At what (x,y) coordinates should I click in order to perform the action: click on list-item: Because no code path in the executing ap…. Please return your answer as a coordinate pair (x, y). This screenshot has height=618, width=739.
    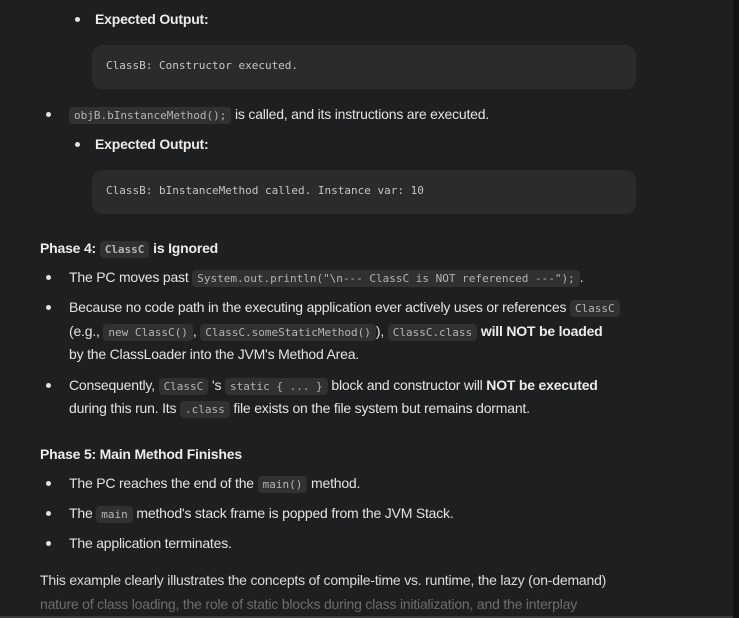
    Looking at the image, I should click on (344, 308).